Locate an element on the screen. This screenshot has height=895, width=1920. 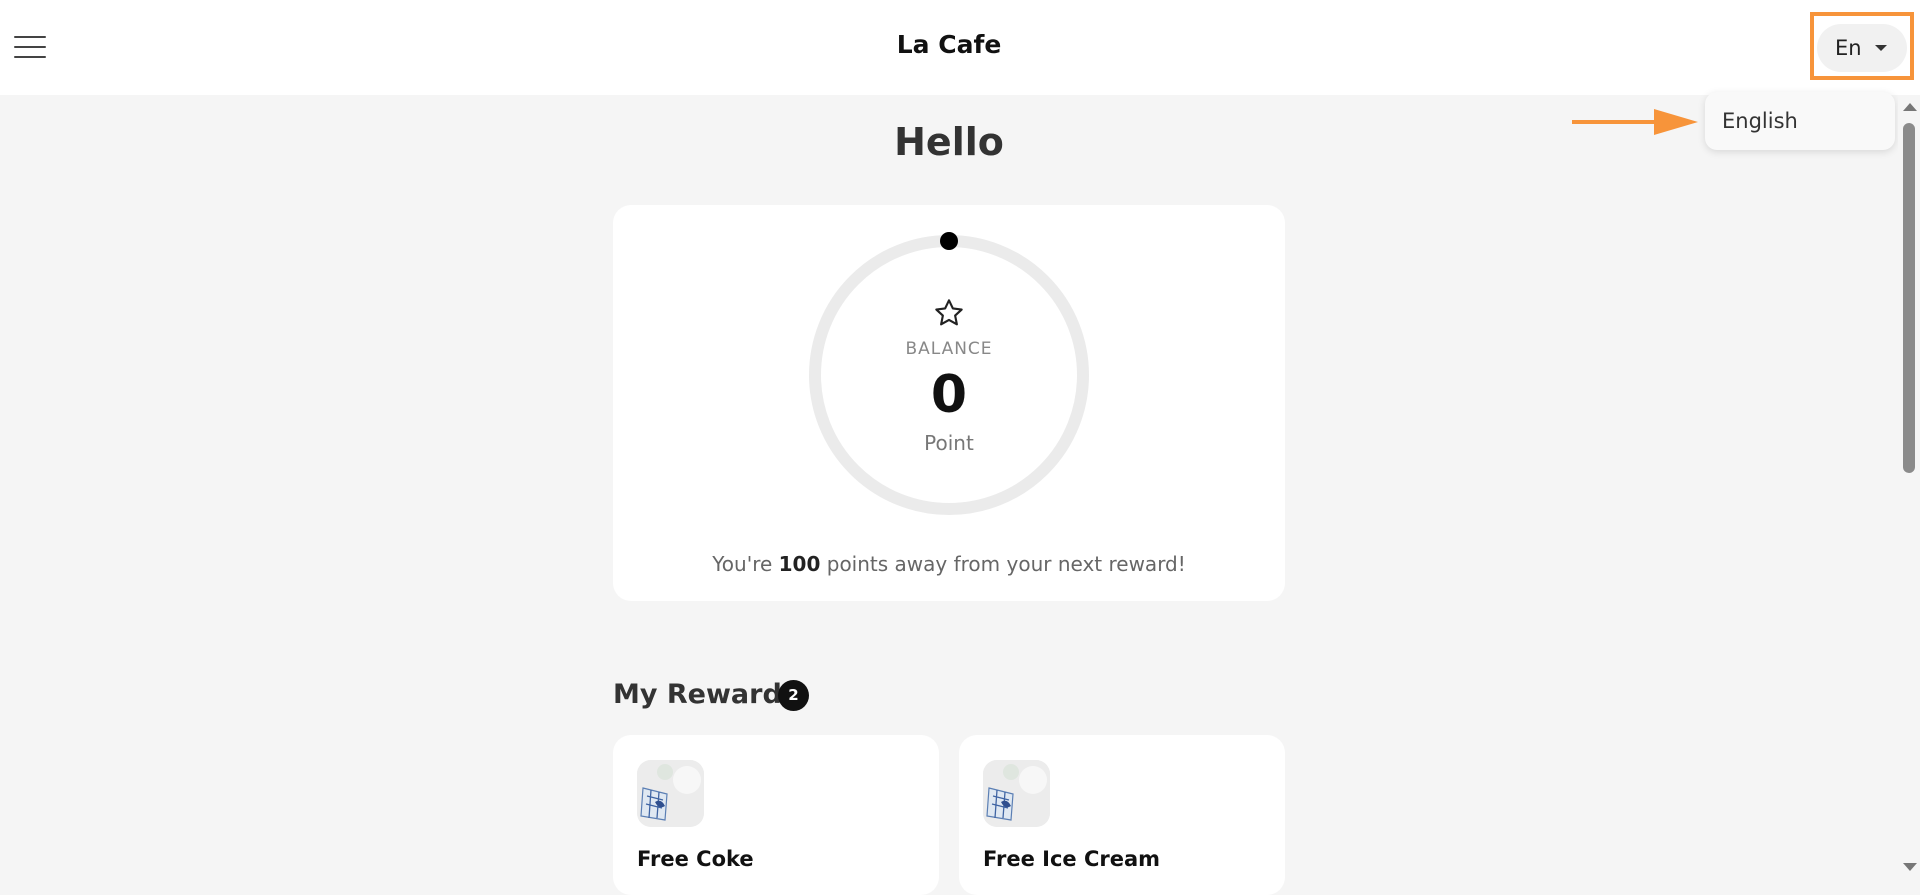
rewards-count-badge: 2 is located at coordinates (793, 695).